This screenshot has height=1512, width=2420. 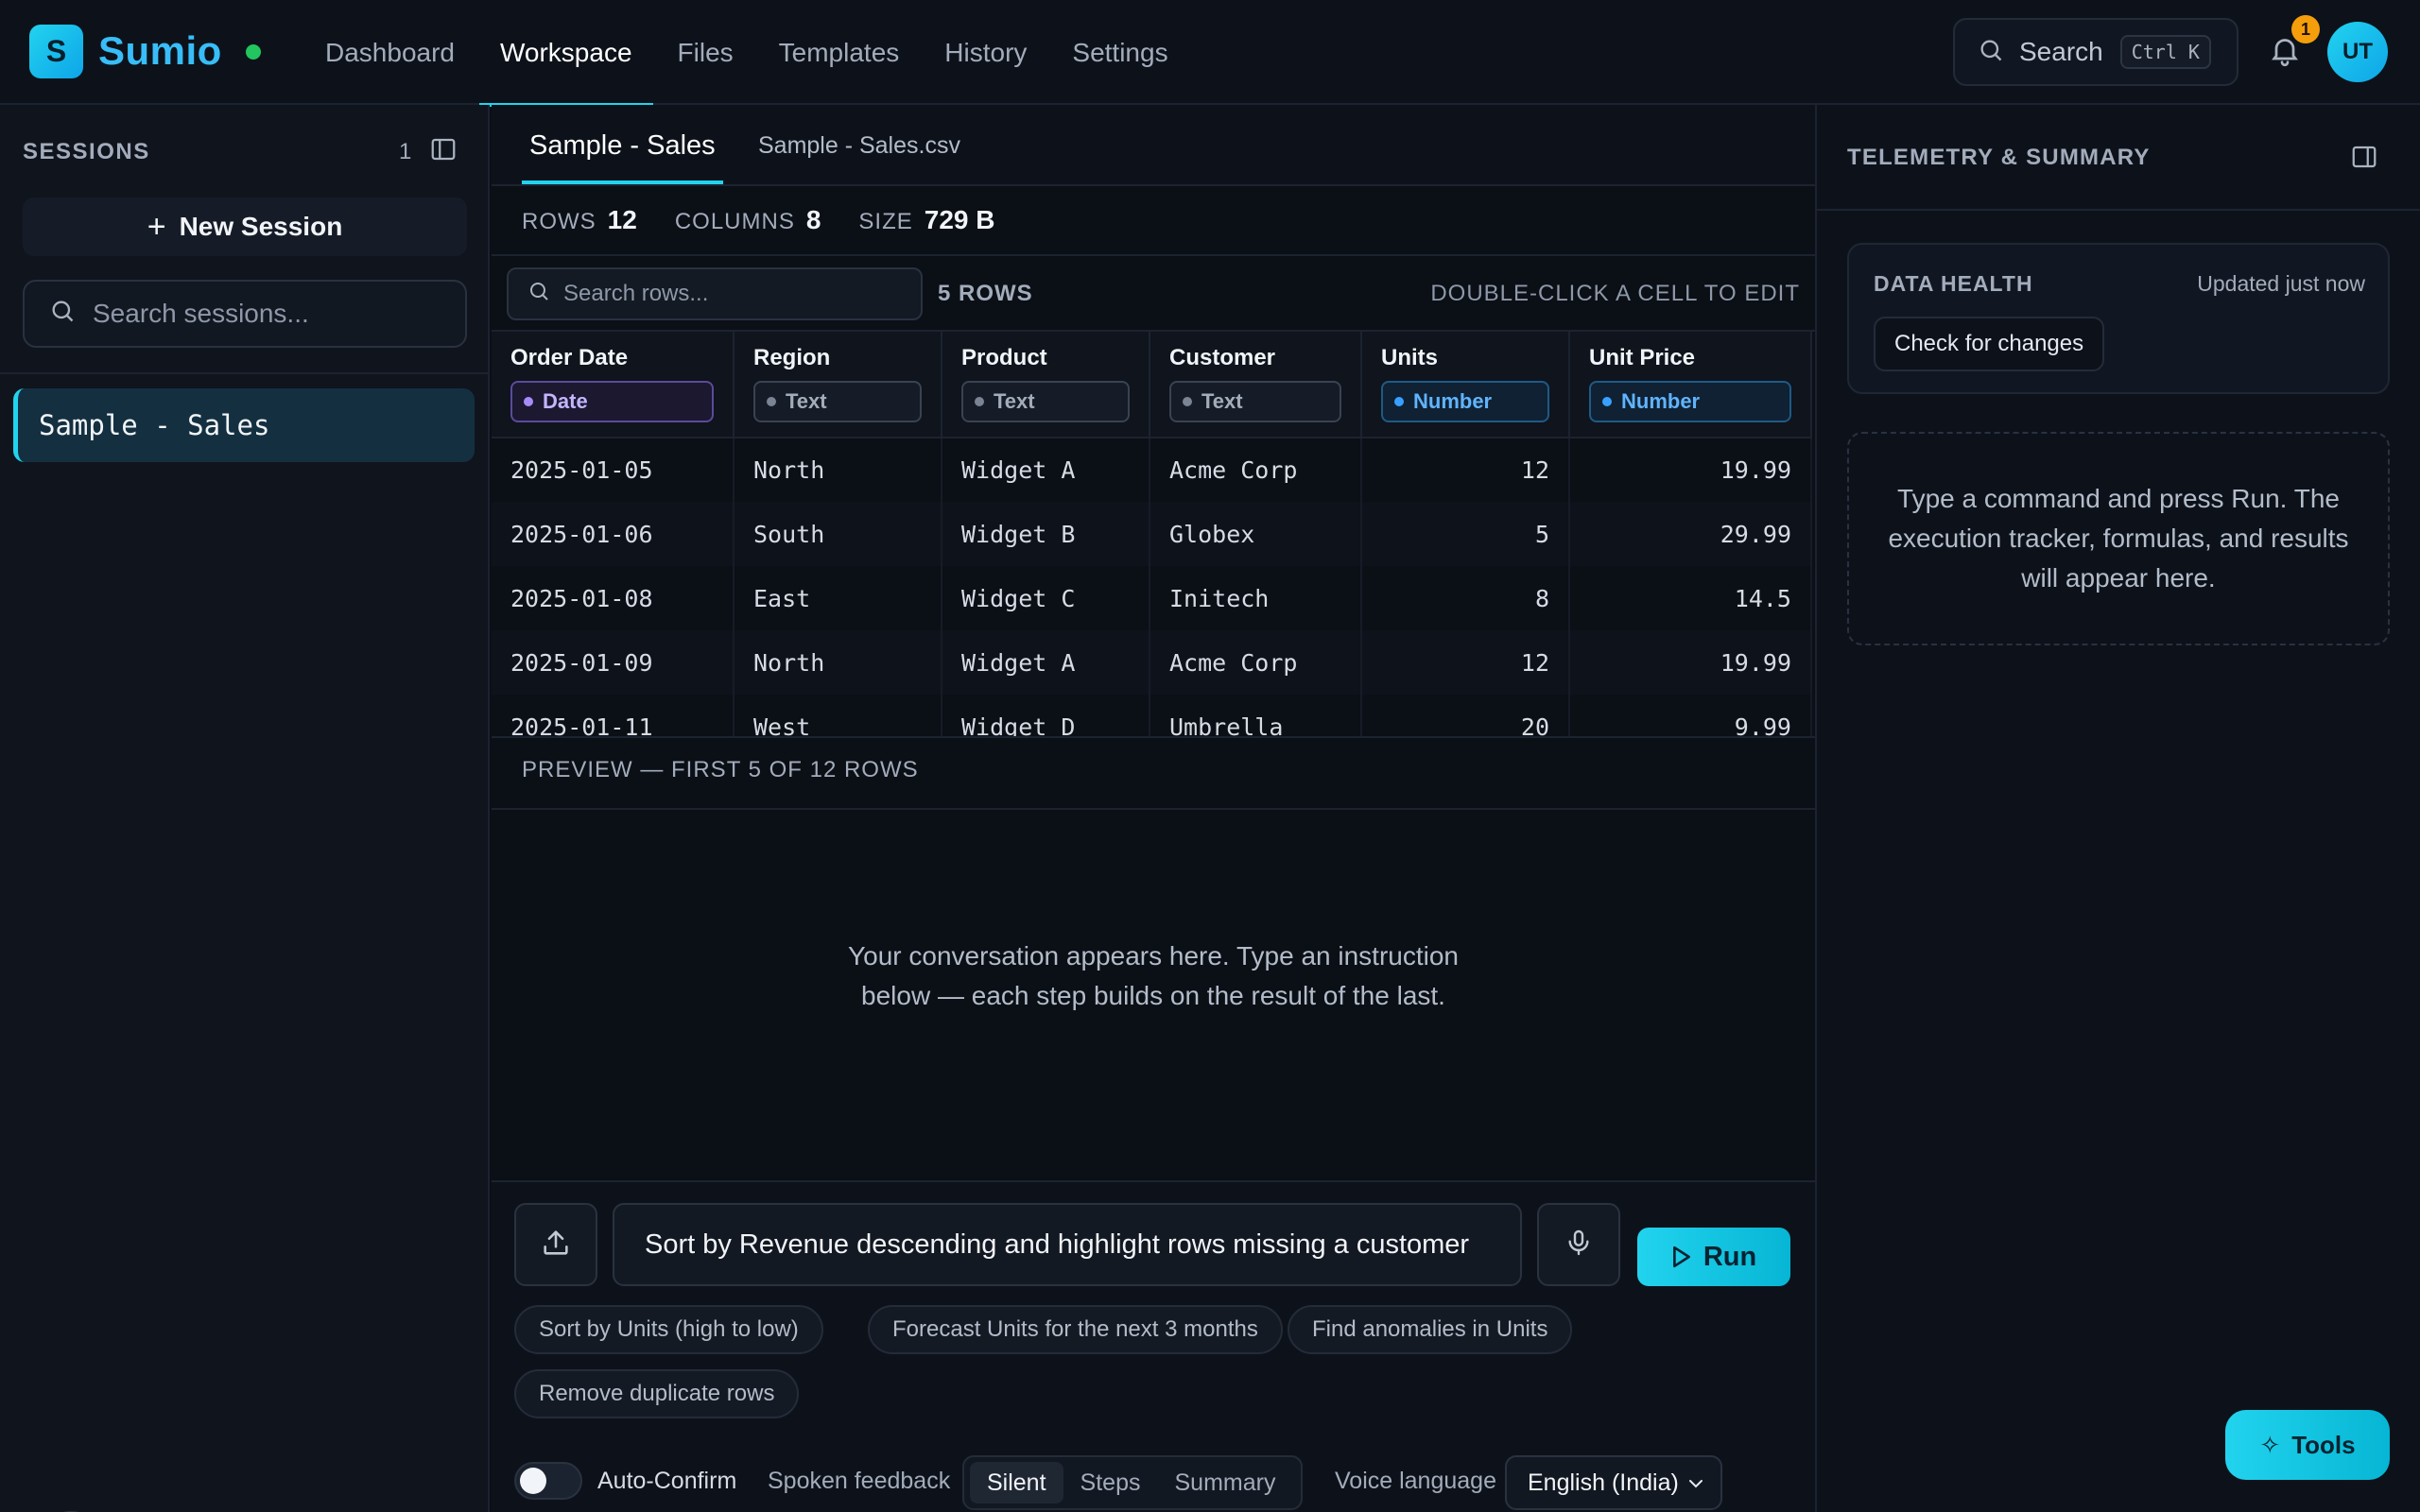 What do you see at coordinates (2357, 52) in the screenshot?
I see `user-avatar: UT` at bounding box center [2357, 52].